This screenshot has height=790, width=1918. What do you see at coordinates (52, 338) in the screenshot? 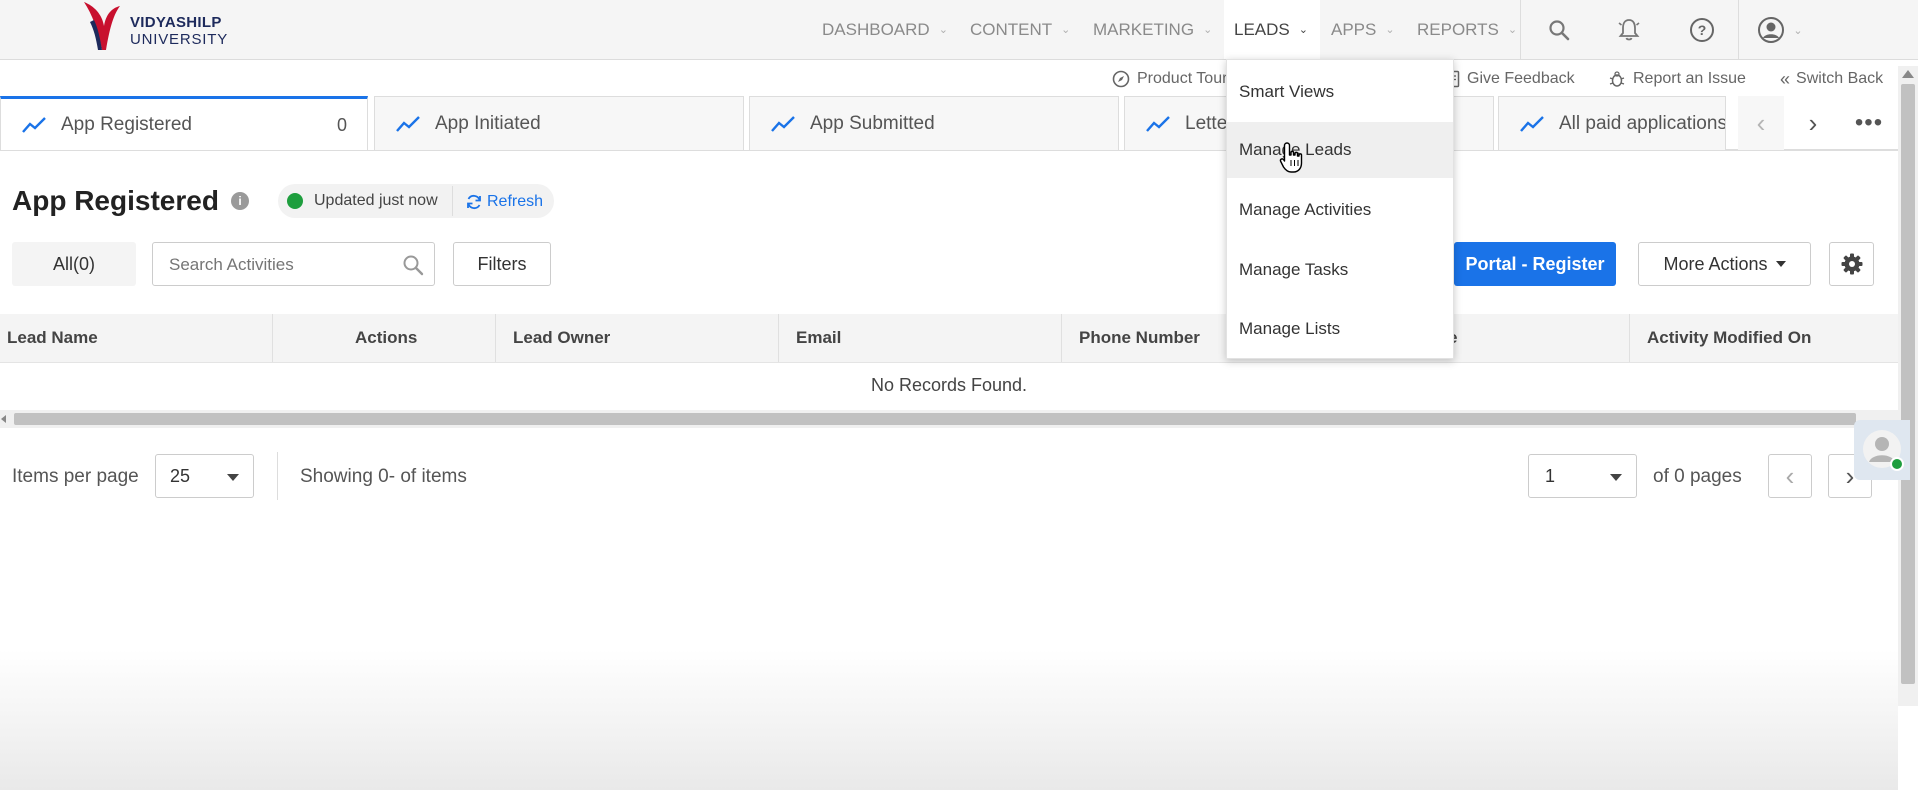
I see `column-header-lead-name: Lead Name` at bounding box center [52, 338].